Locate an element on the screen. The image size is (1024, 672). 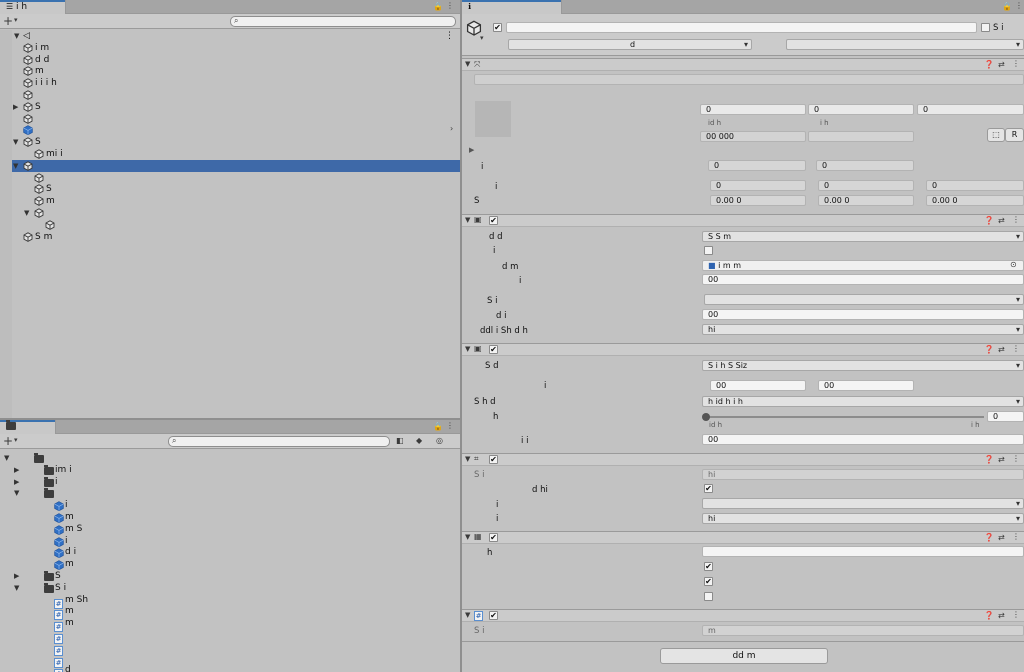
hierarchy-row: d d is located at coordinates (236, 60).